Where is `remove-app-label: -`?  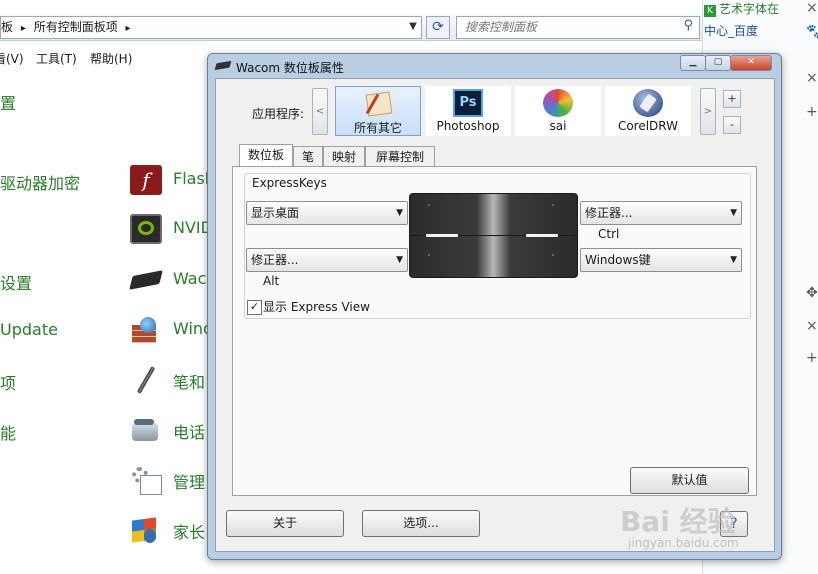
remove-app-label: - is located at coordinates (732, 124).